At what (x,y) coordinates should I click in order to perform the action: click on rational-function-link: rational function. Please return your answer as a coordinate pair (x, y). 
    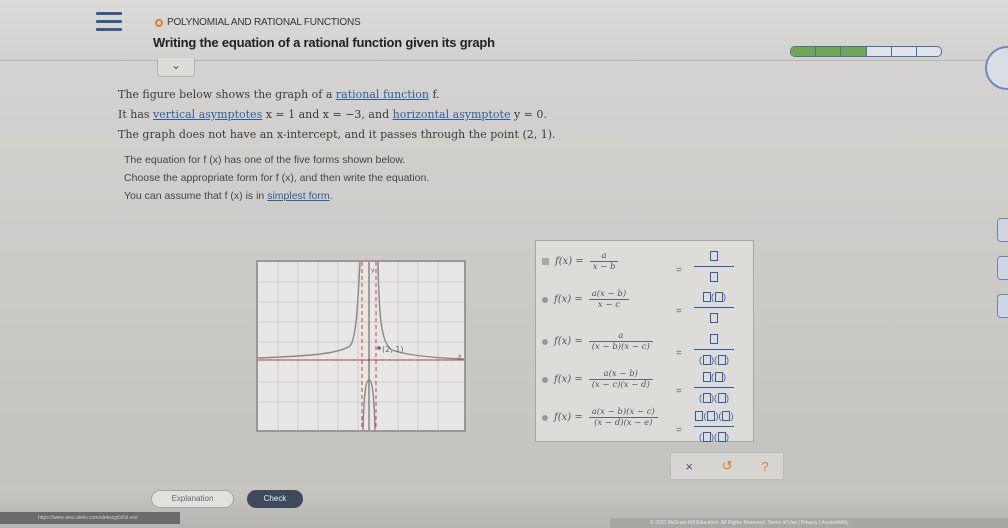
    Looking at the image, I should click on (382, 94).